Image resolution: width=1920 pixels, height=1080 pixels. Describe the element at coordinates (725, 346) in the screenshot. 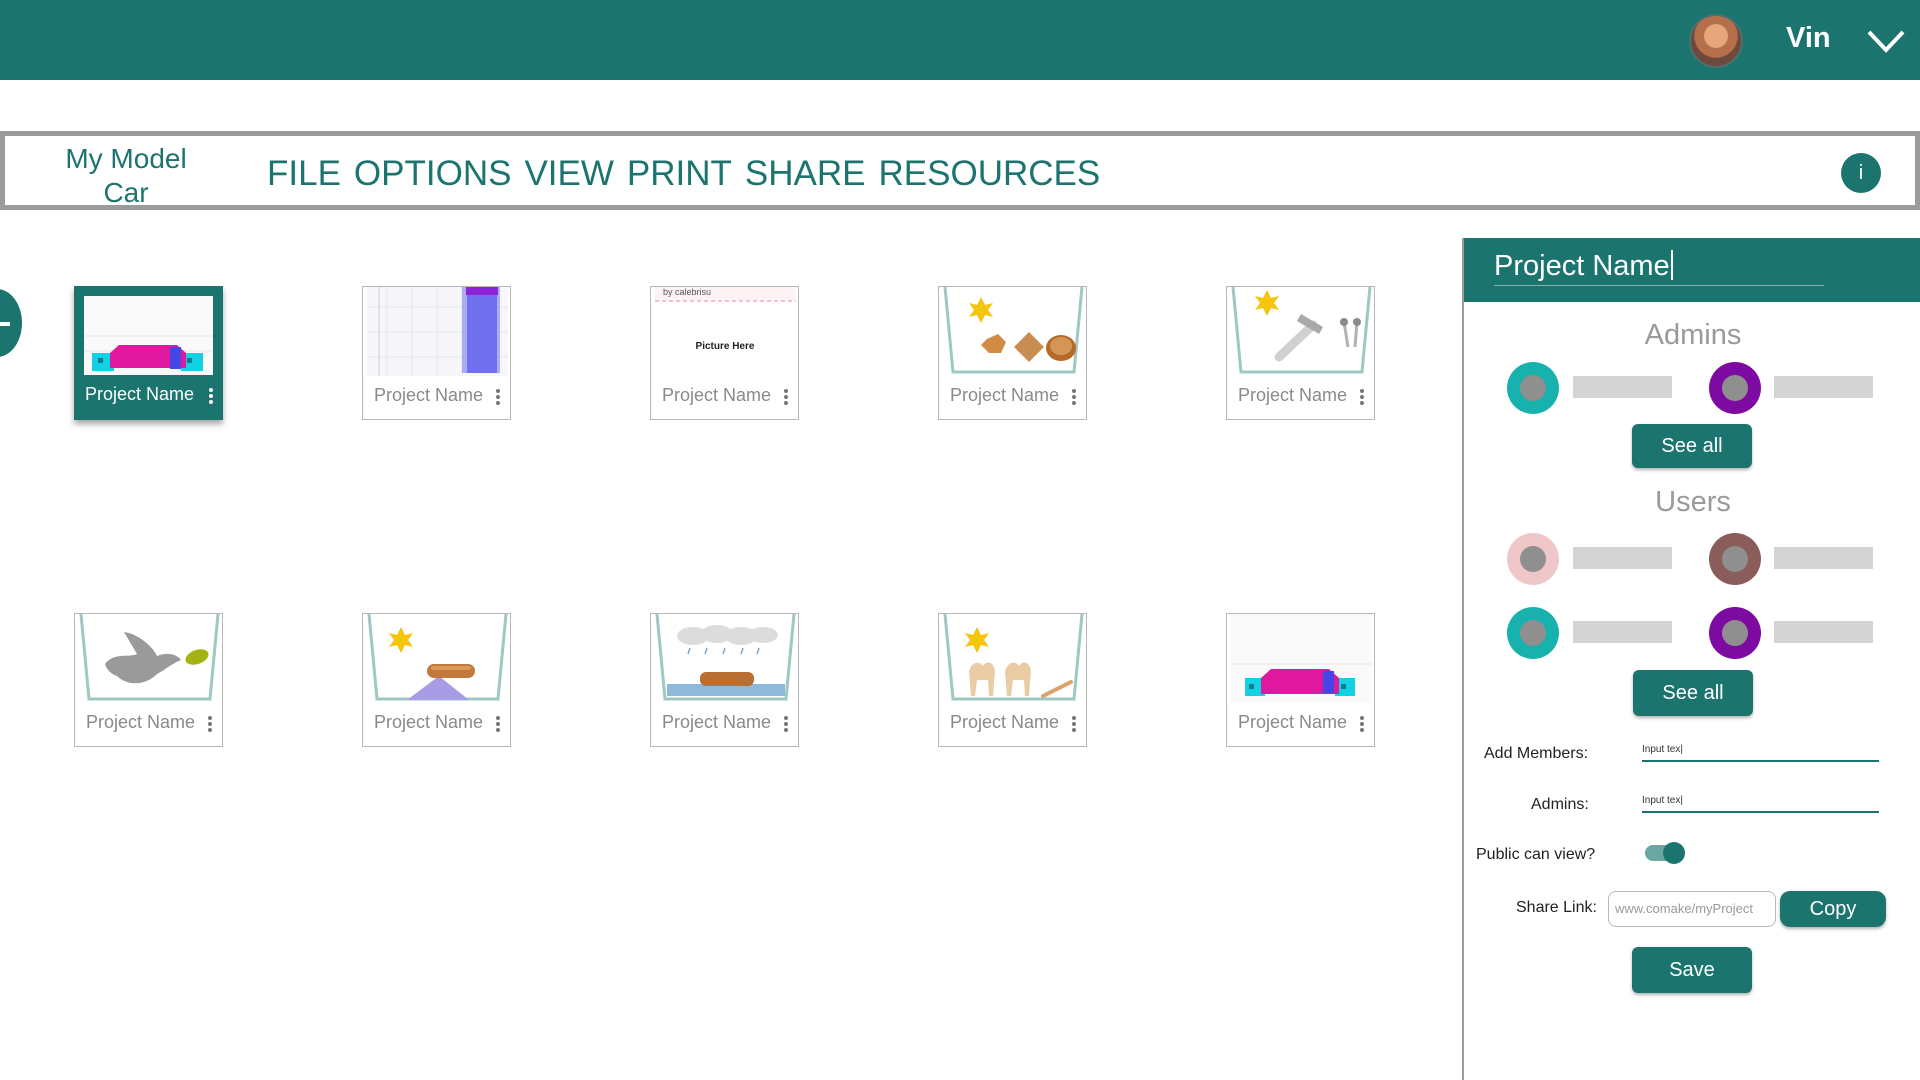

I see `thumb-caption: Picture Here` at that location.